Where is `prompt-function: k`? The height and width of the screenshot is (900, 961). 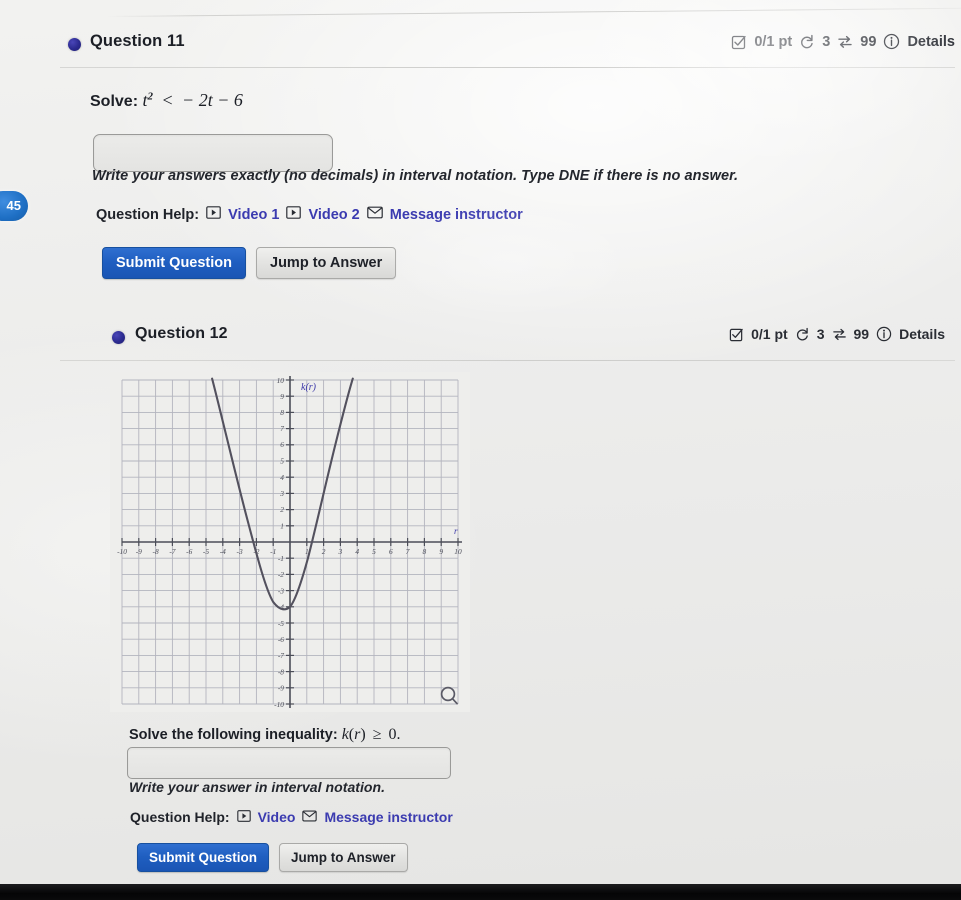 prompt-function: k is located at coordinates (345, 734).